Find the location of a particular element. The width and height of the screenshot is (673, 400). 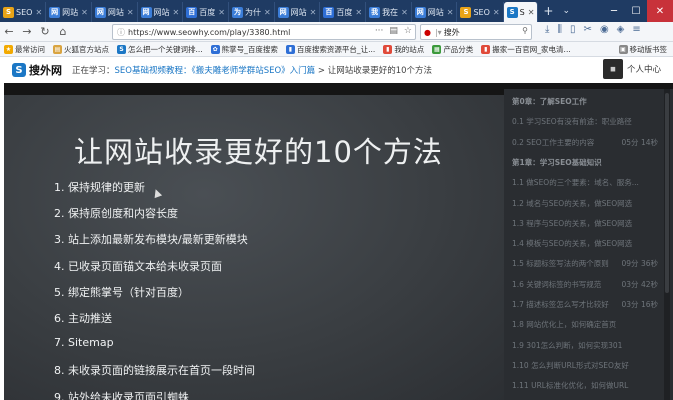

sidebar-toggle-icon: ▯ is located at coordinates (573, 29).